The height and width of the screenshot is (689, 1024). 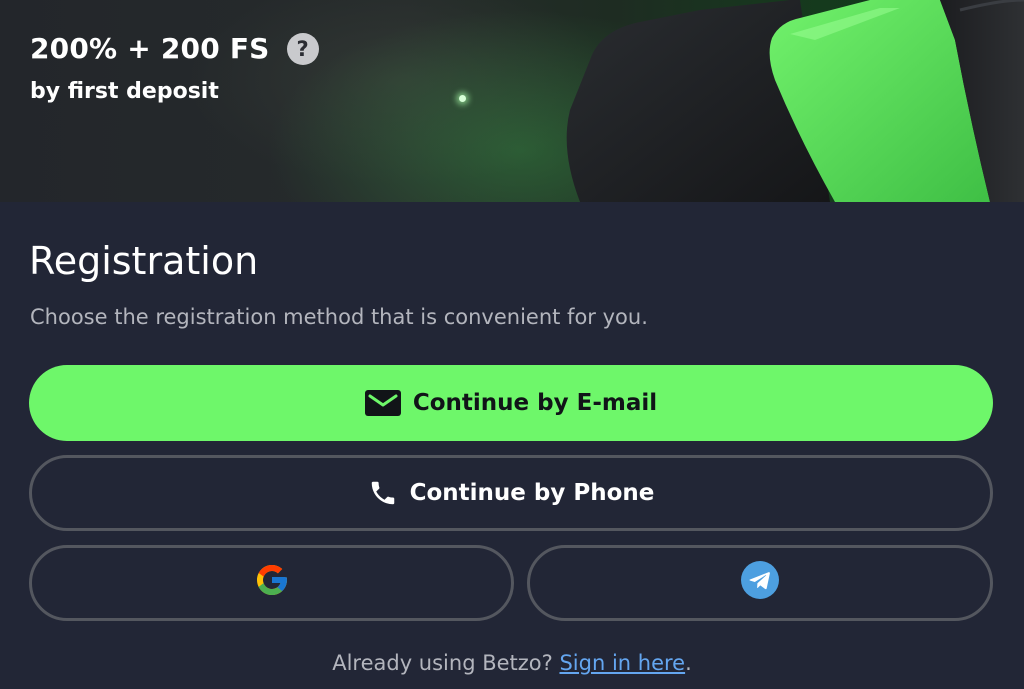 I want to click on continue-email-button: Continue by E-mail, so click(x=511, y=403).